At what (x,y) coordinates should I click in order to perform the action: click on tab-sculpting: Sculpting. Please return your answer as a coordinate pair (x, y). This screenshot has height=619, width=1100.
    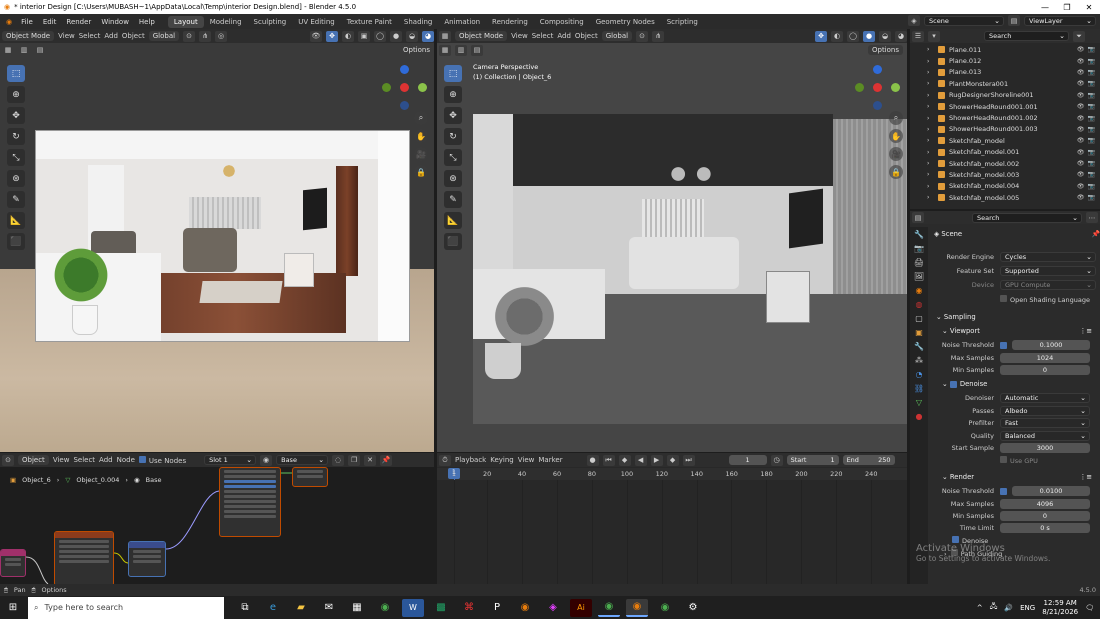
    Looking at the image, I should click on (270, 22).